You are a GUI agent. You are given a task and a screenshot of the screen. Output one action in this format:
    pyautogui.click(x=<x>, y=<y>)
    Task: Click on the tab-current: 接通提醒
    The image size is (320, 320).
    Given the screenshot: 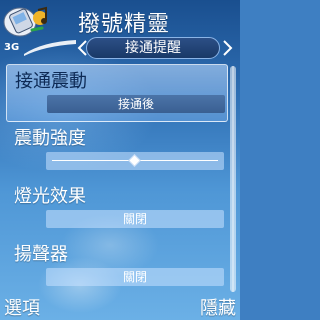 What is the action you would take?
    pyautogui.click(x=153, y=48)
    